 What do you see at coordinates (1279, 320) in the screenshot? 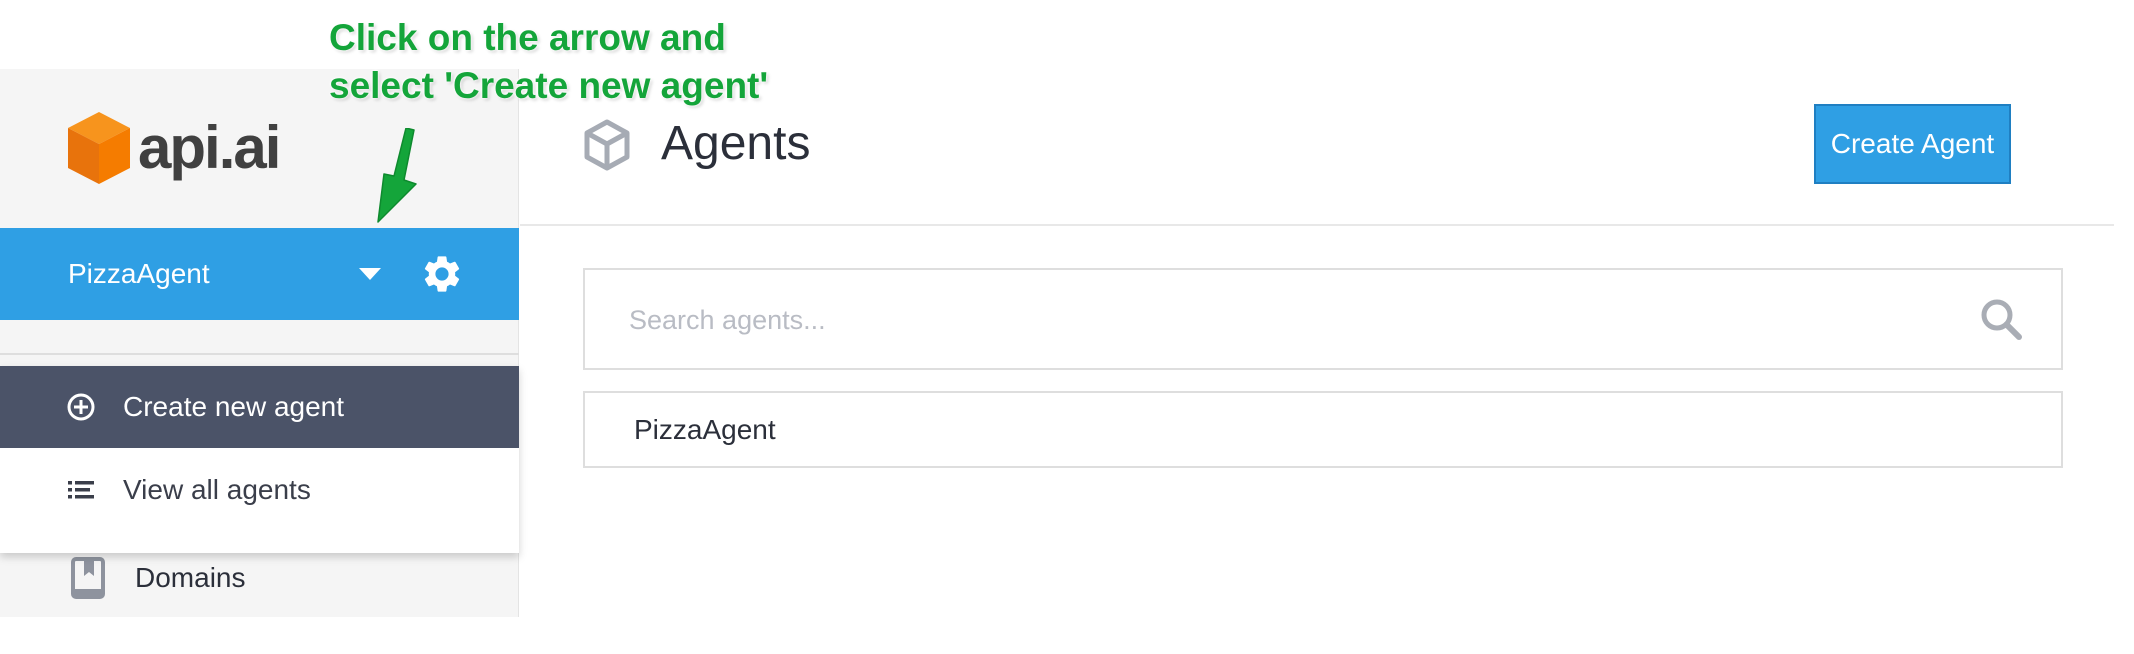
I see `search-input` at bounding box center [1279, 320].